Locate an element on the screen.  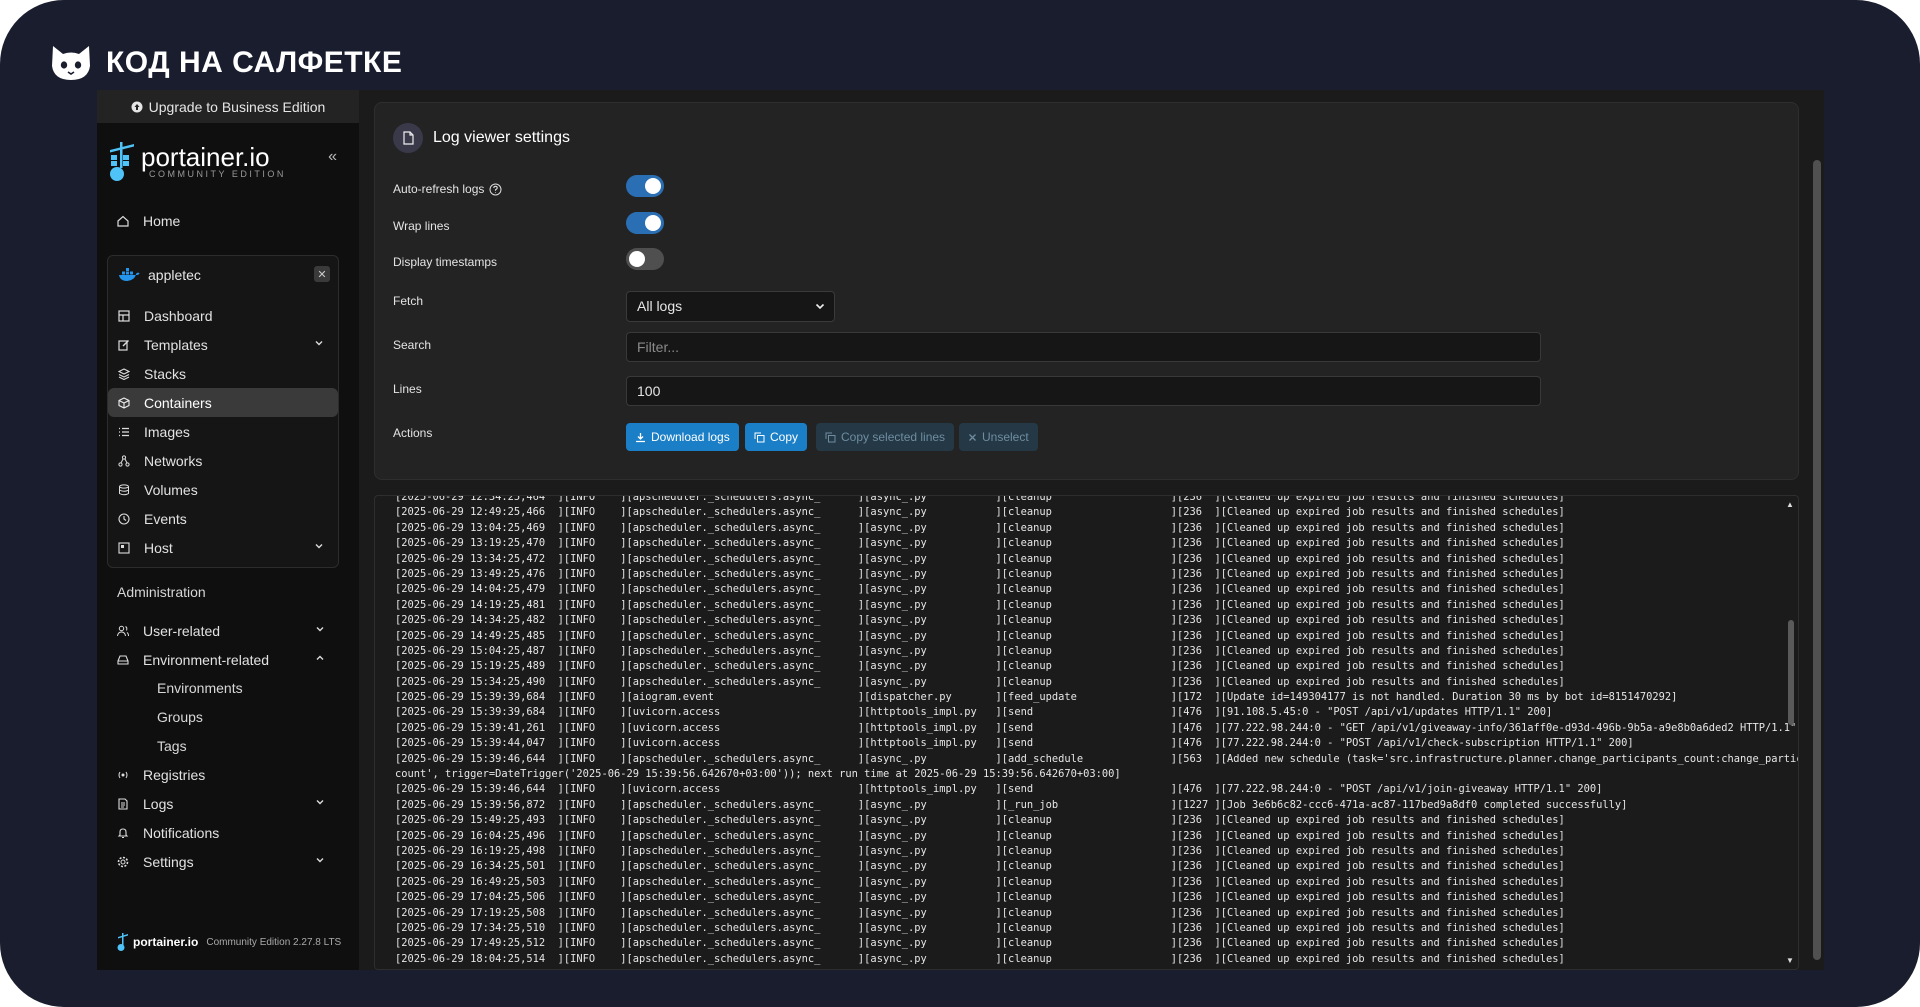
portainer-logo-small-icon is located at coordinates (122, 942).